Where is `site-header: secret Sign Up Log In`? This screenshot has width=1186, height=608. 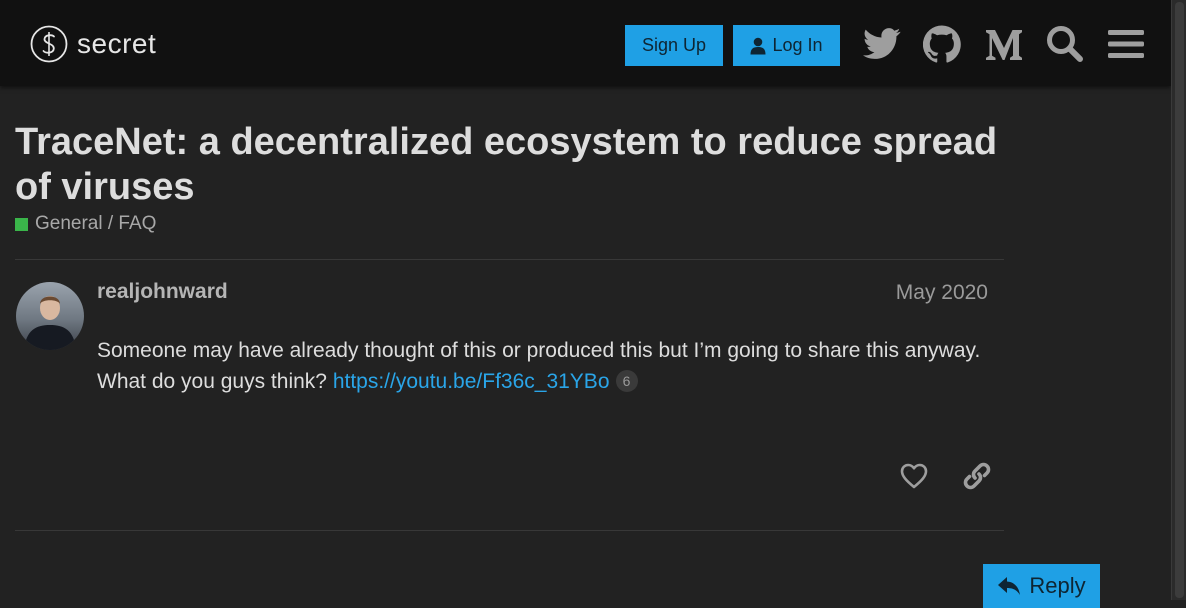 site-header: secret Sign Up Log In is located at coordinates (585, 43).